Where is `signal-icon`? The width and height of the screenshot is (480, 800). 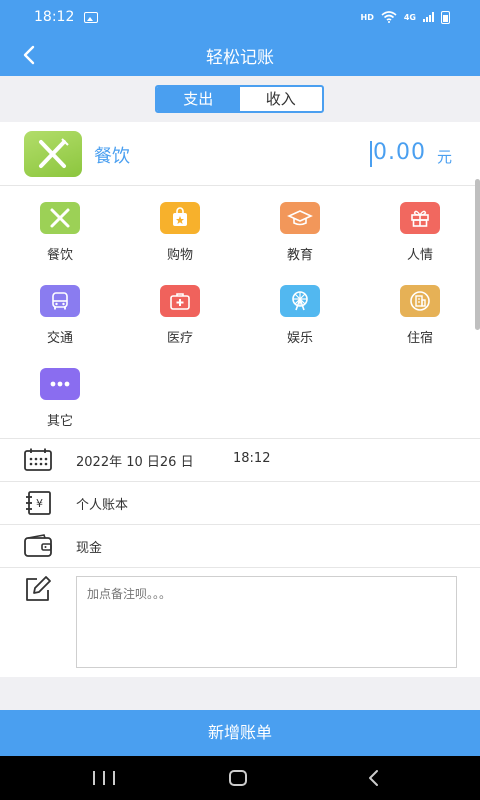
signal-icon is located at coordinates (428, 17).